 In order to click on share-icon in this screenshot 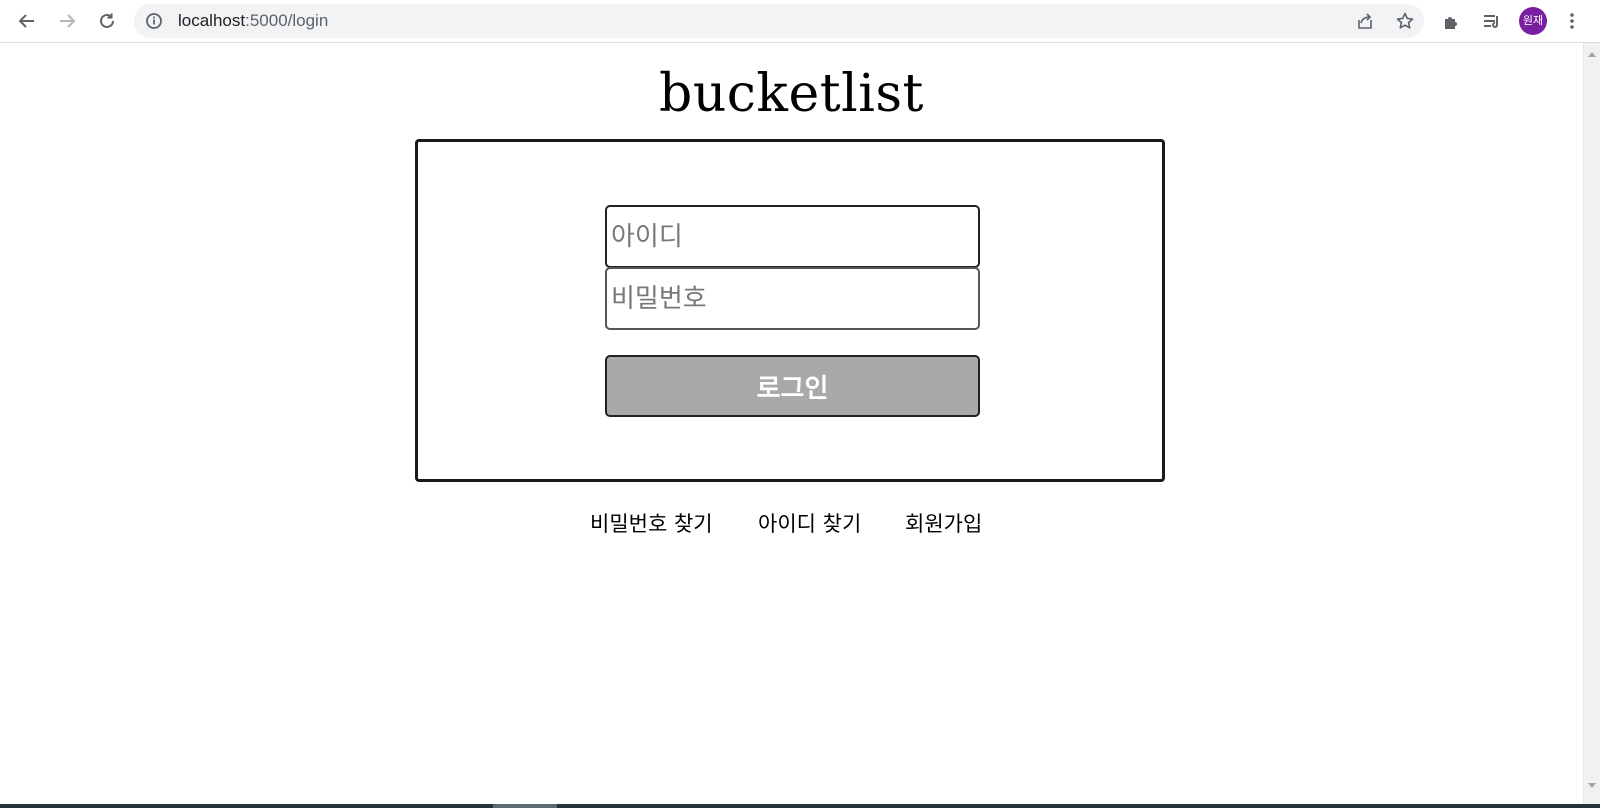, I will do `click(1365, 21)`.